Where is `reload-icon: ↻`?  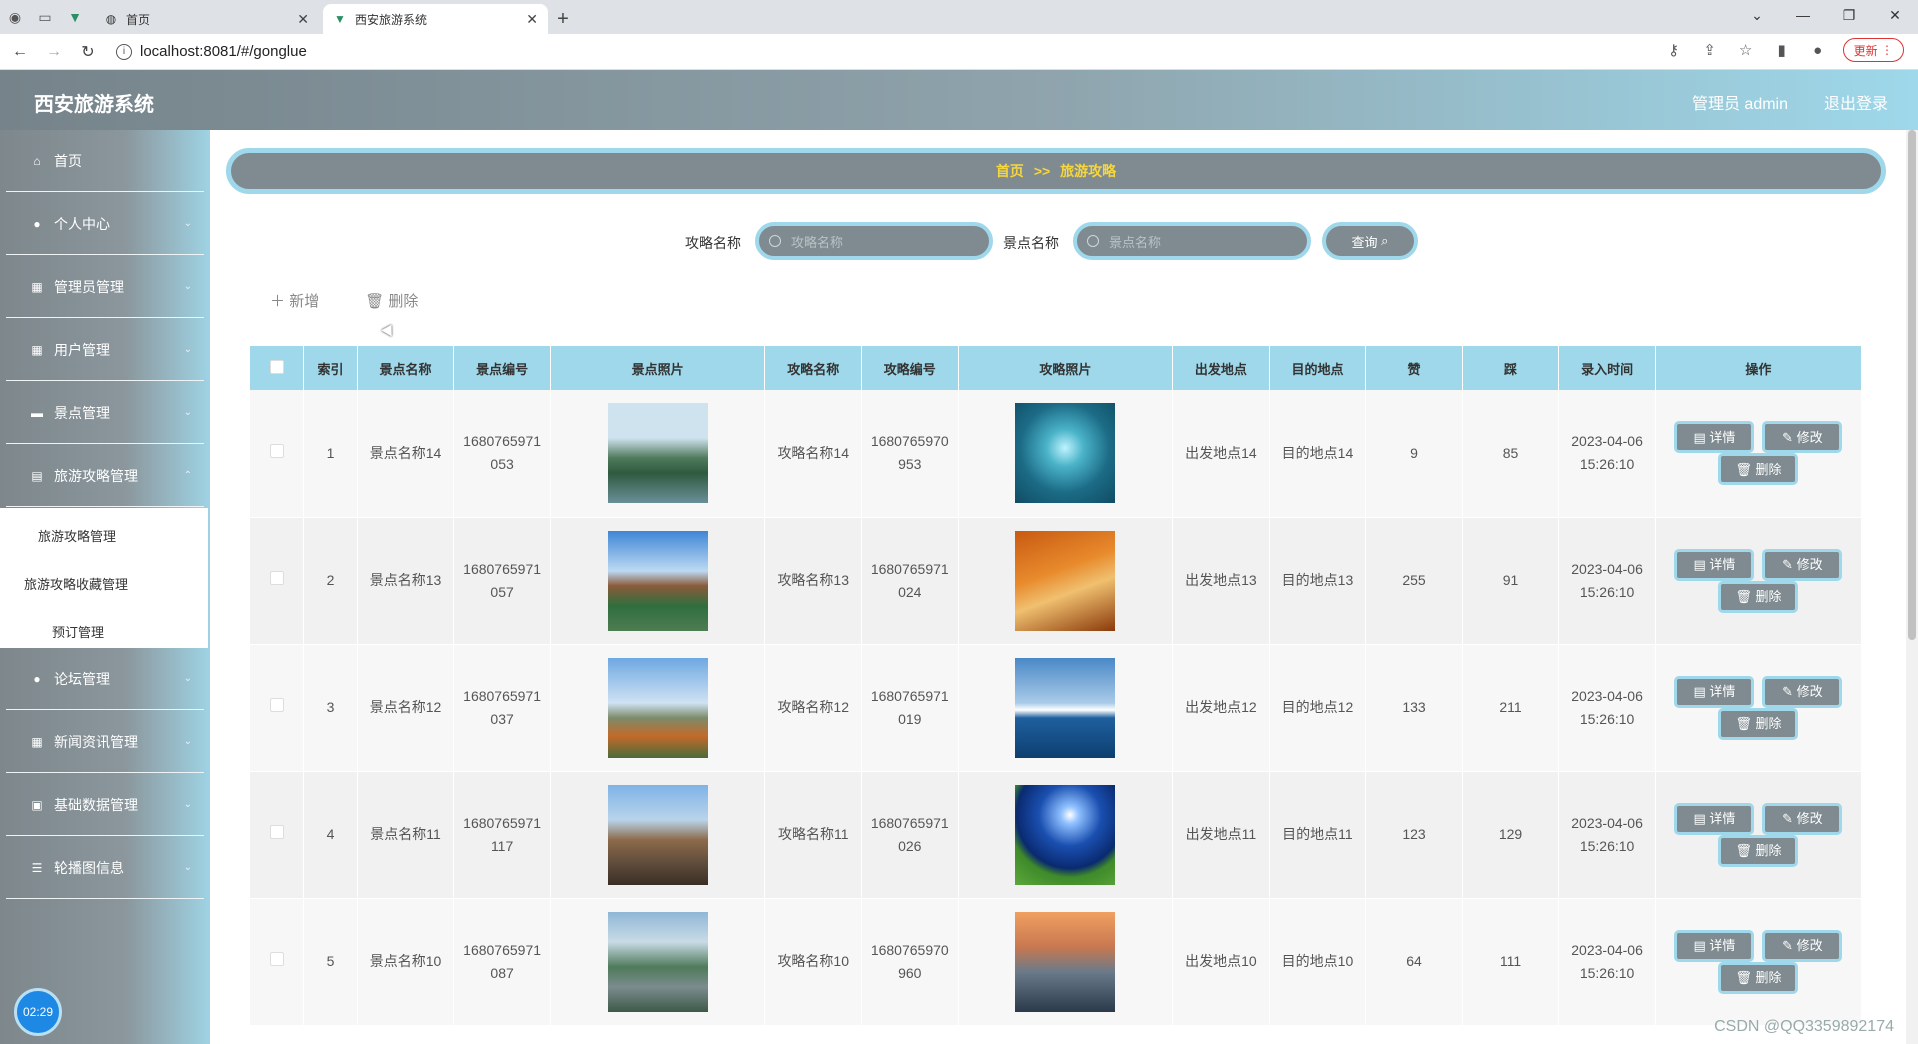
reload-icon: ↻ is located at coordinates (88, 52).